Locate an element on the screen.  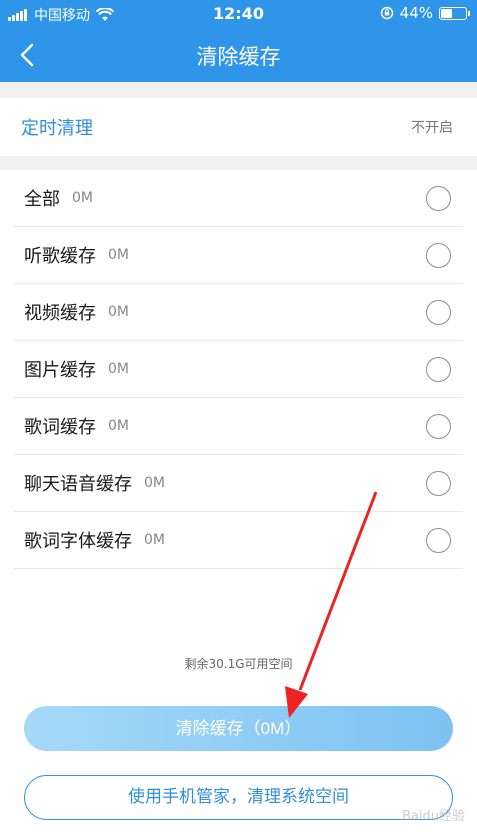
watermark: Baidu经验 is located at coordinates (433, 816).